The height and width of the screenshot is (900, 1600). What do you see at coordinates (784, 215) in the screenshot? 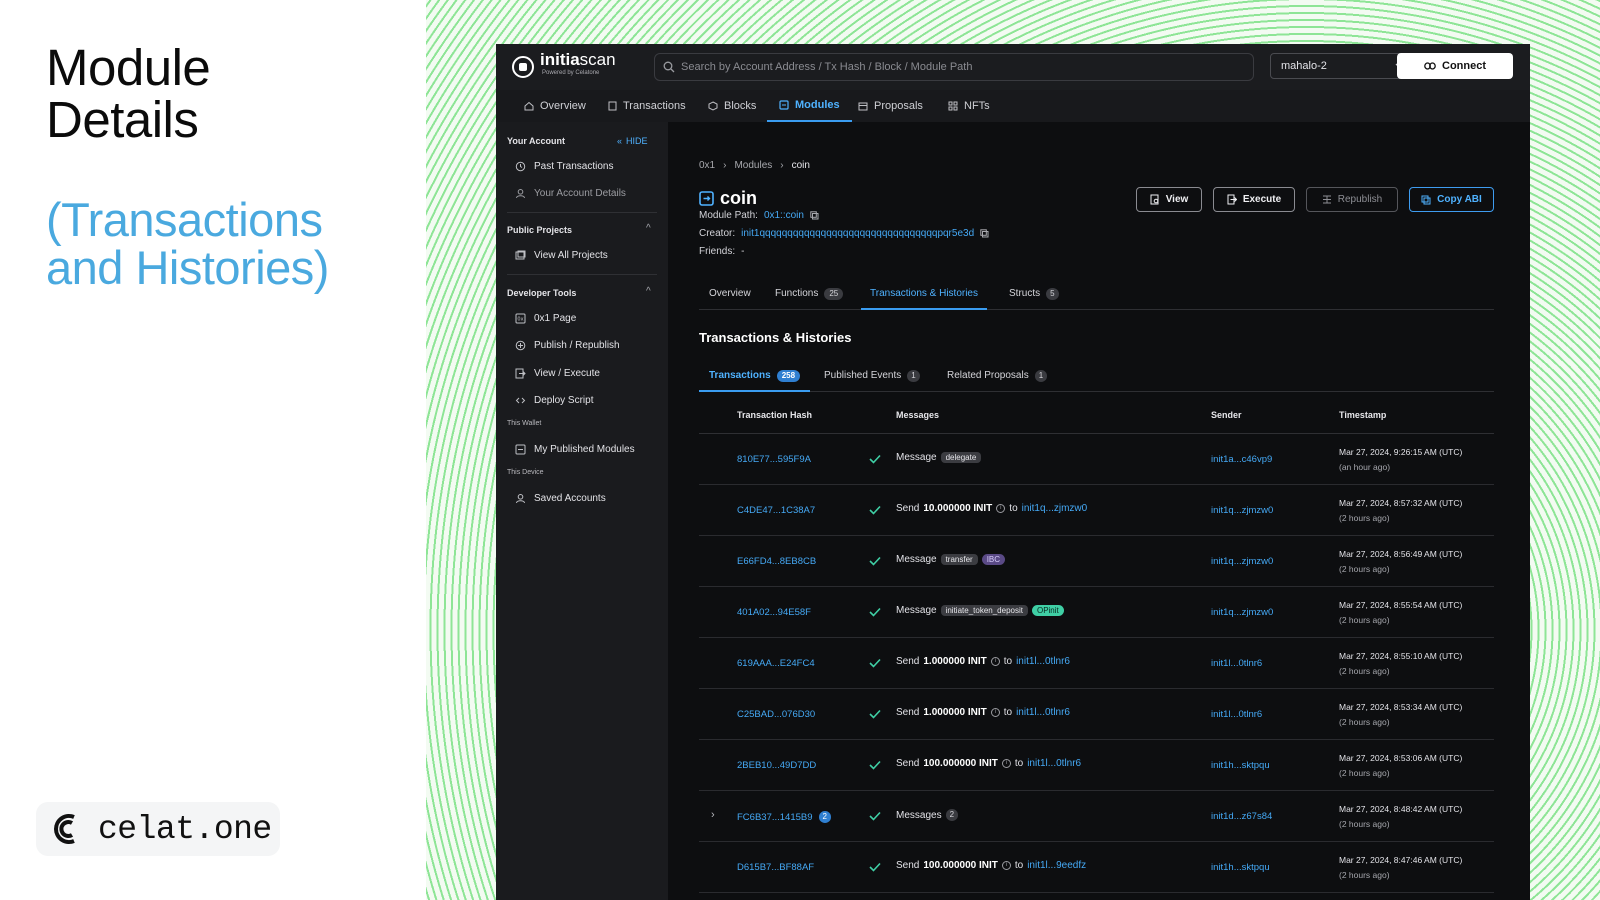
I see `module-path-value: 0x1::coin` at bounding box center [784, 215].